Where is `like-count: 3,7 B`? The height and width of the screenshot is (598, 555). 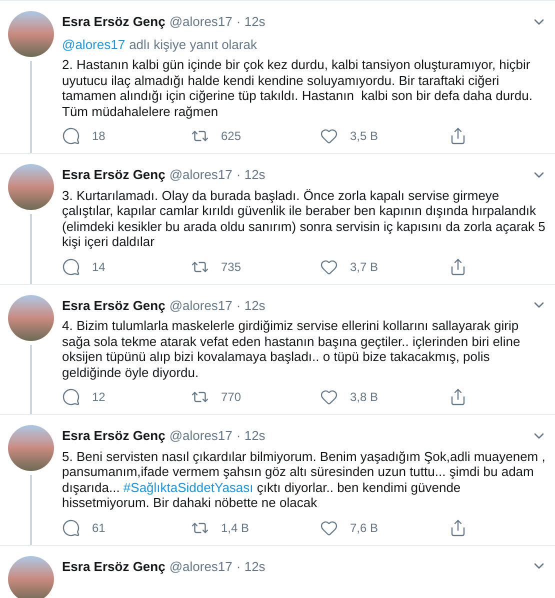
like-count: 3,7 B is located at coordinates (364, 267).